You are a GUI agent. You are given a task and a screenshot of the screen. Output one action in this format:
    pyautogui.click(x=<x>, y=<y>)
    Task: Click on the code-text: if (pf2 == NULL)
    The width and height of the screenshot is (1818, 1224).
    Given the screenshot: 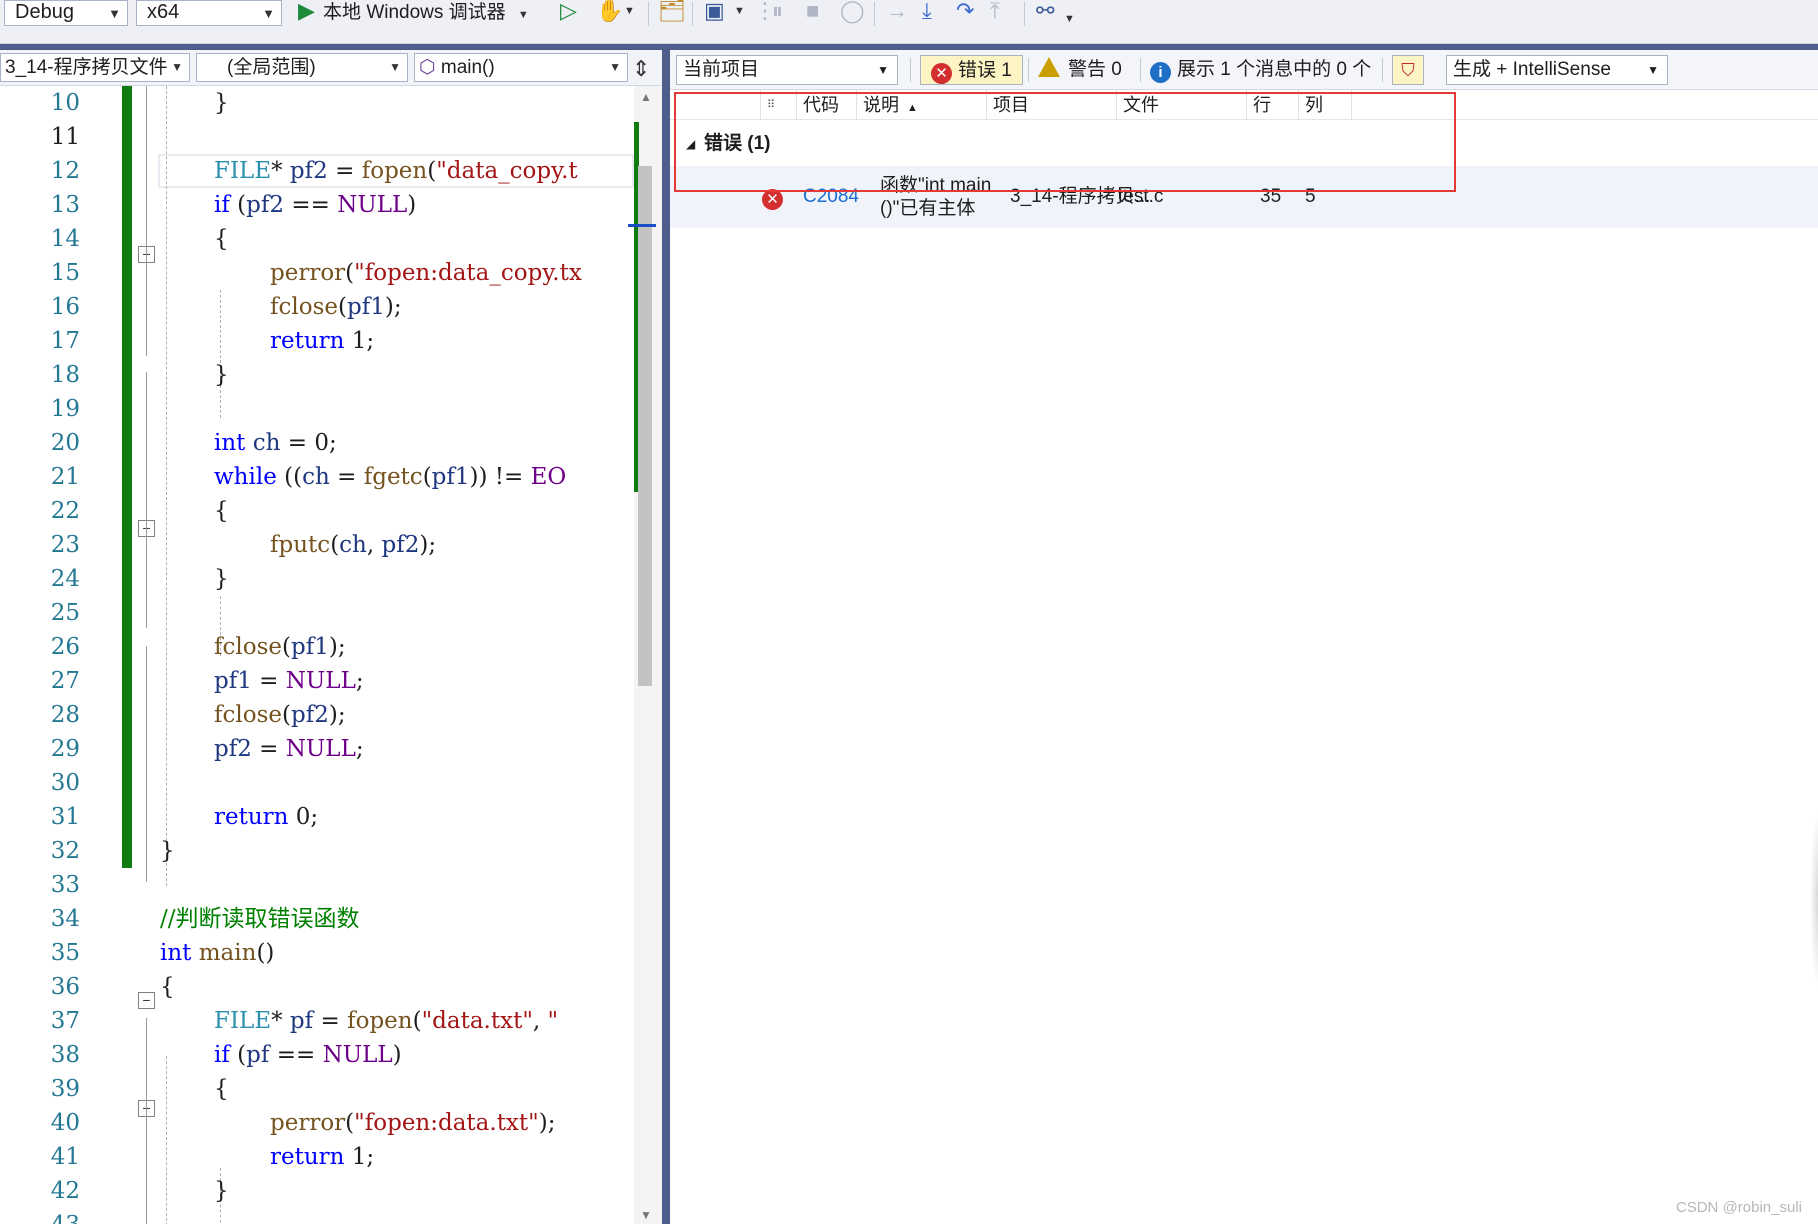 What is the action you would take?
    pyautogui.click(x=315, y=205)
    